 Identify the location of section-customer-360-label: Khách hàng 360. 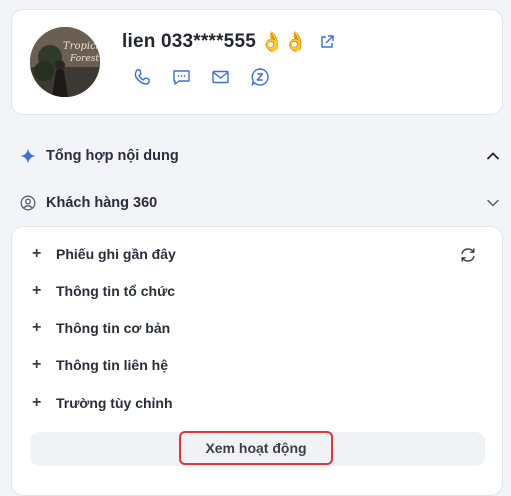
(102, 203).